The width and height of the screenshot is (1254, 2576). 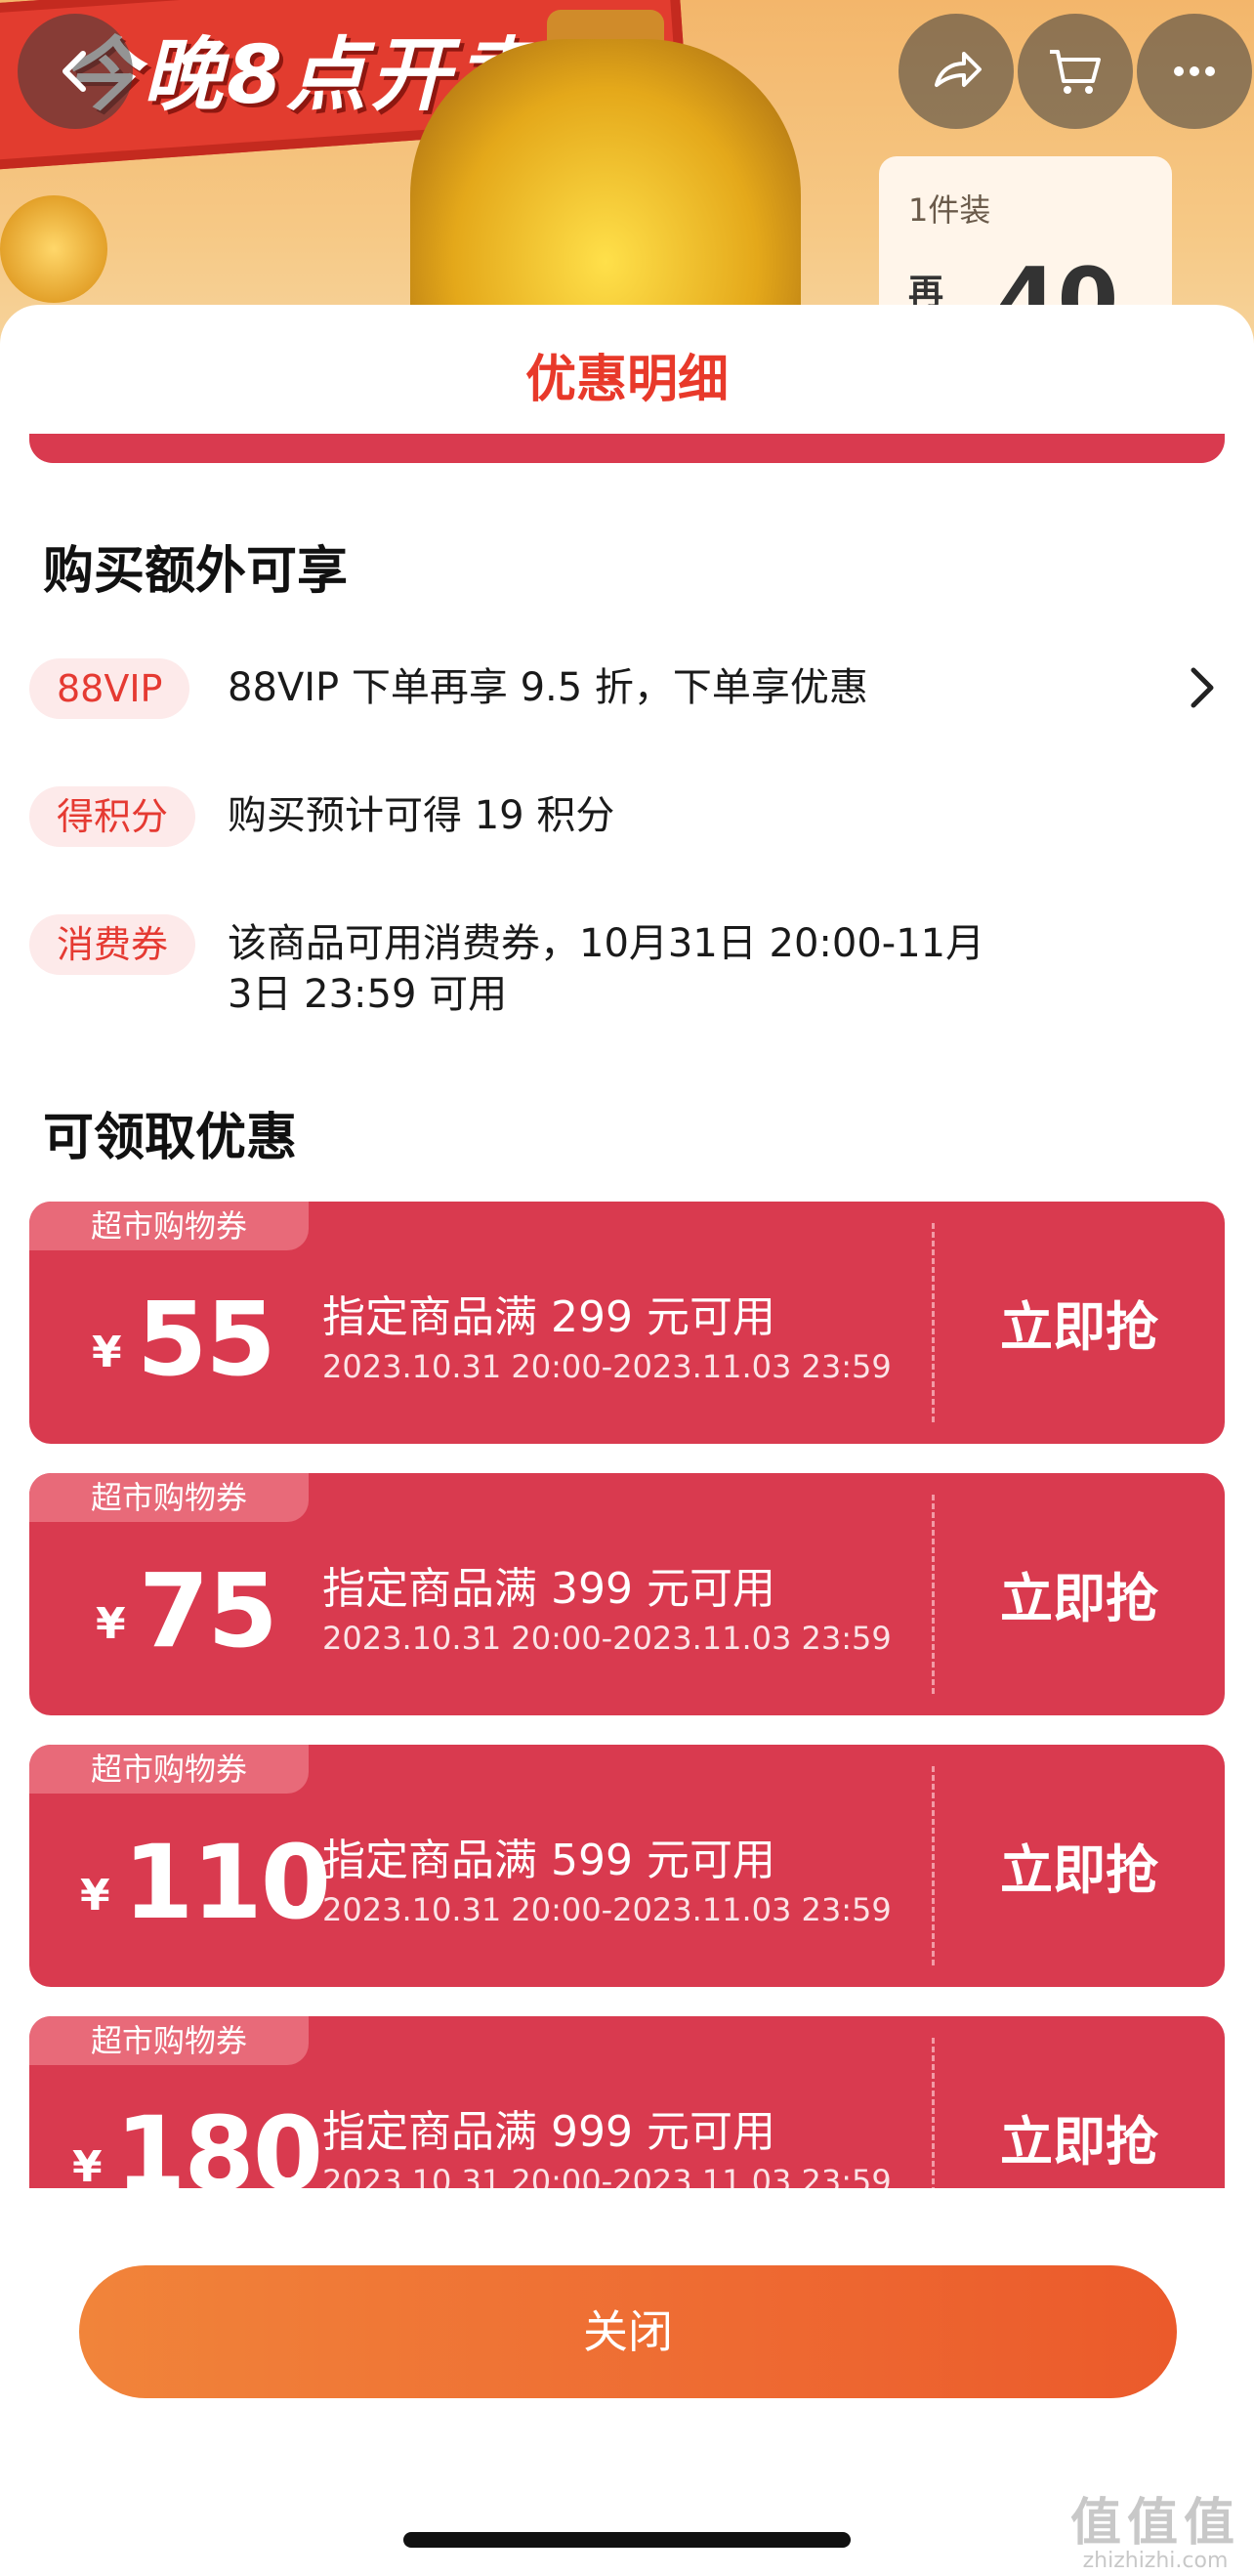 I want to click on coupon-amount: 55, so click(x=207, y=1339).